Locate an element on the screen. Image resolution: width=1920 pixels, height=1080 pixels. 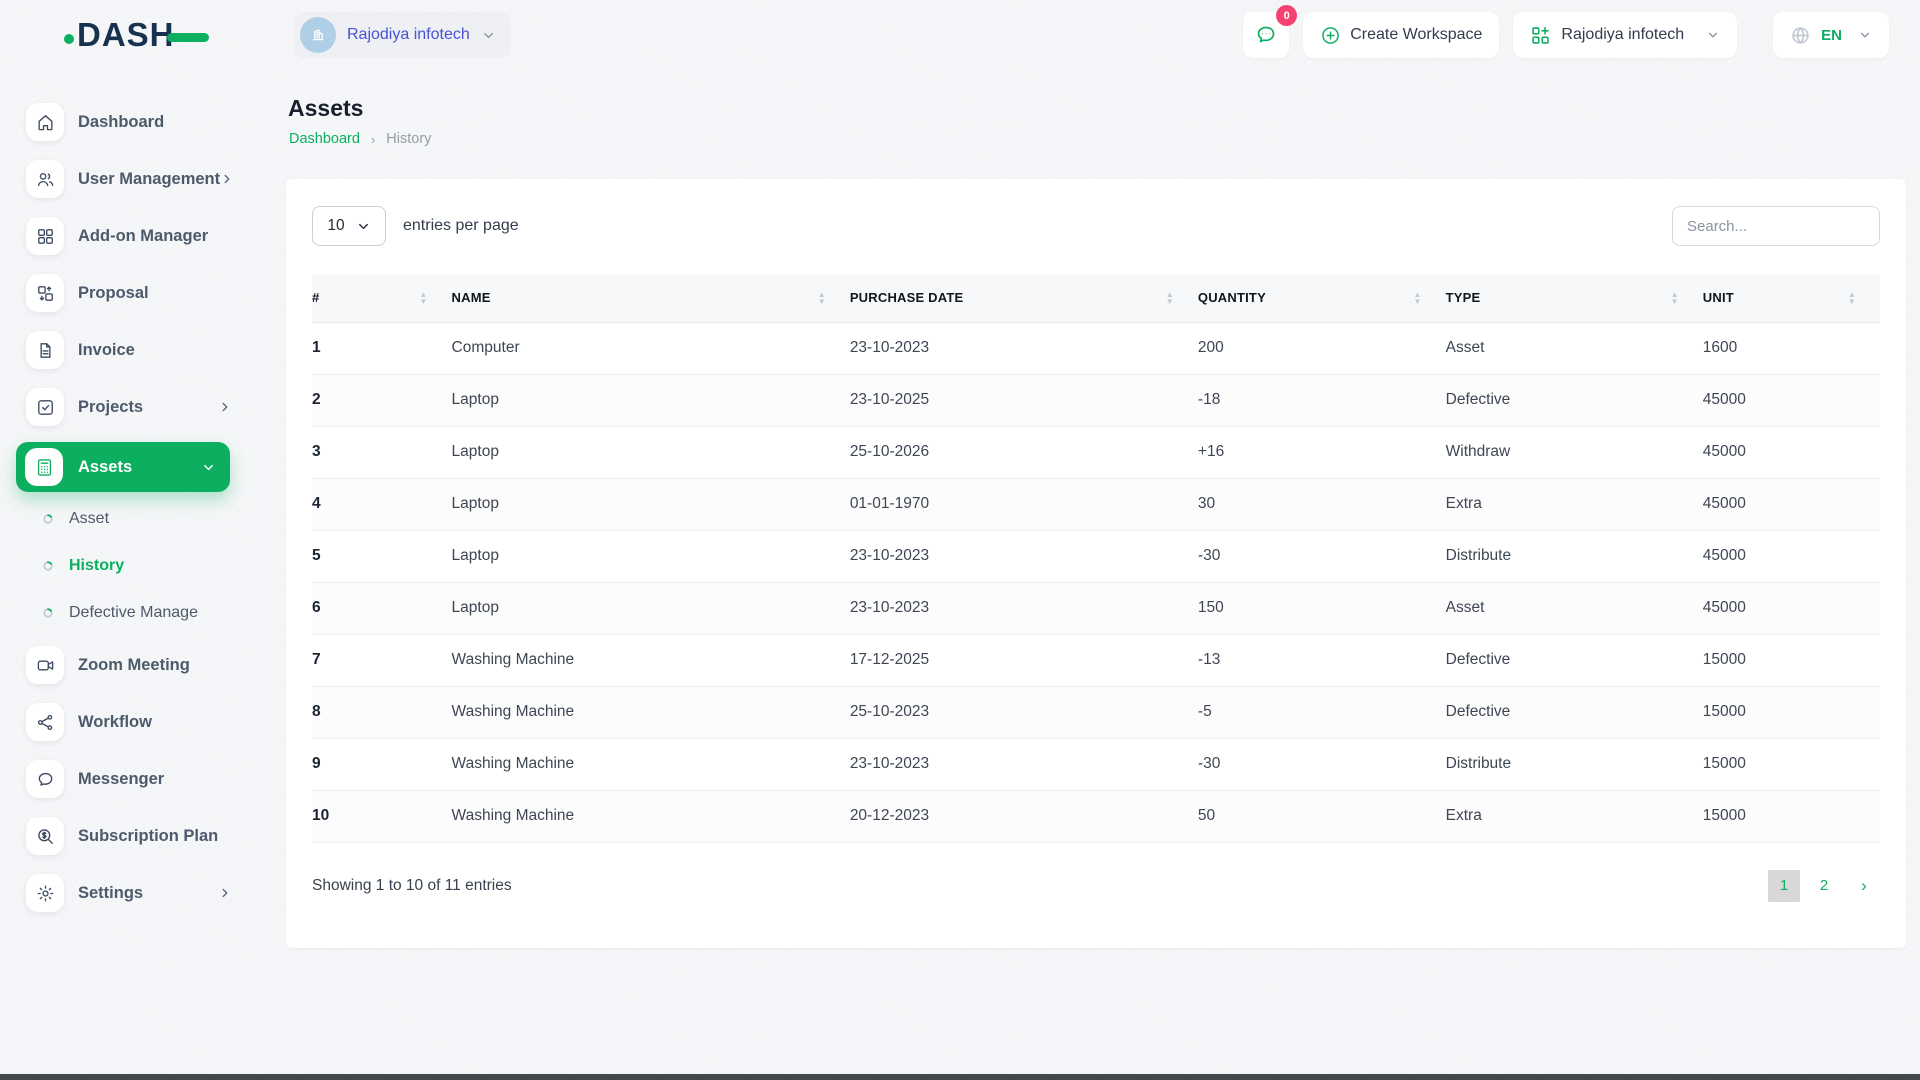
type-cell: Extra is located at coordinates (1574, 816).